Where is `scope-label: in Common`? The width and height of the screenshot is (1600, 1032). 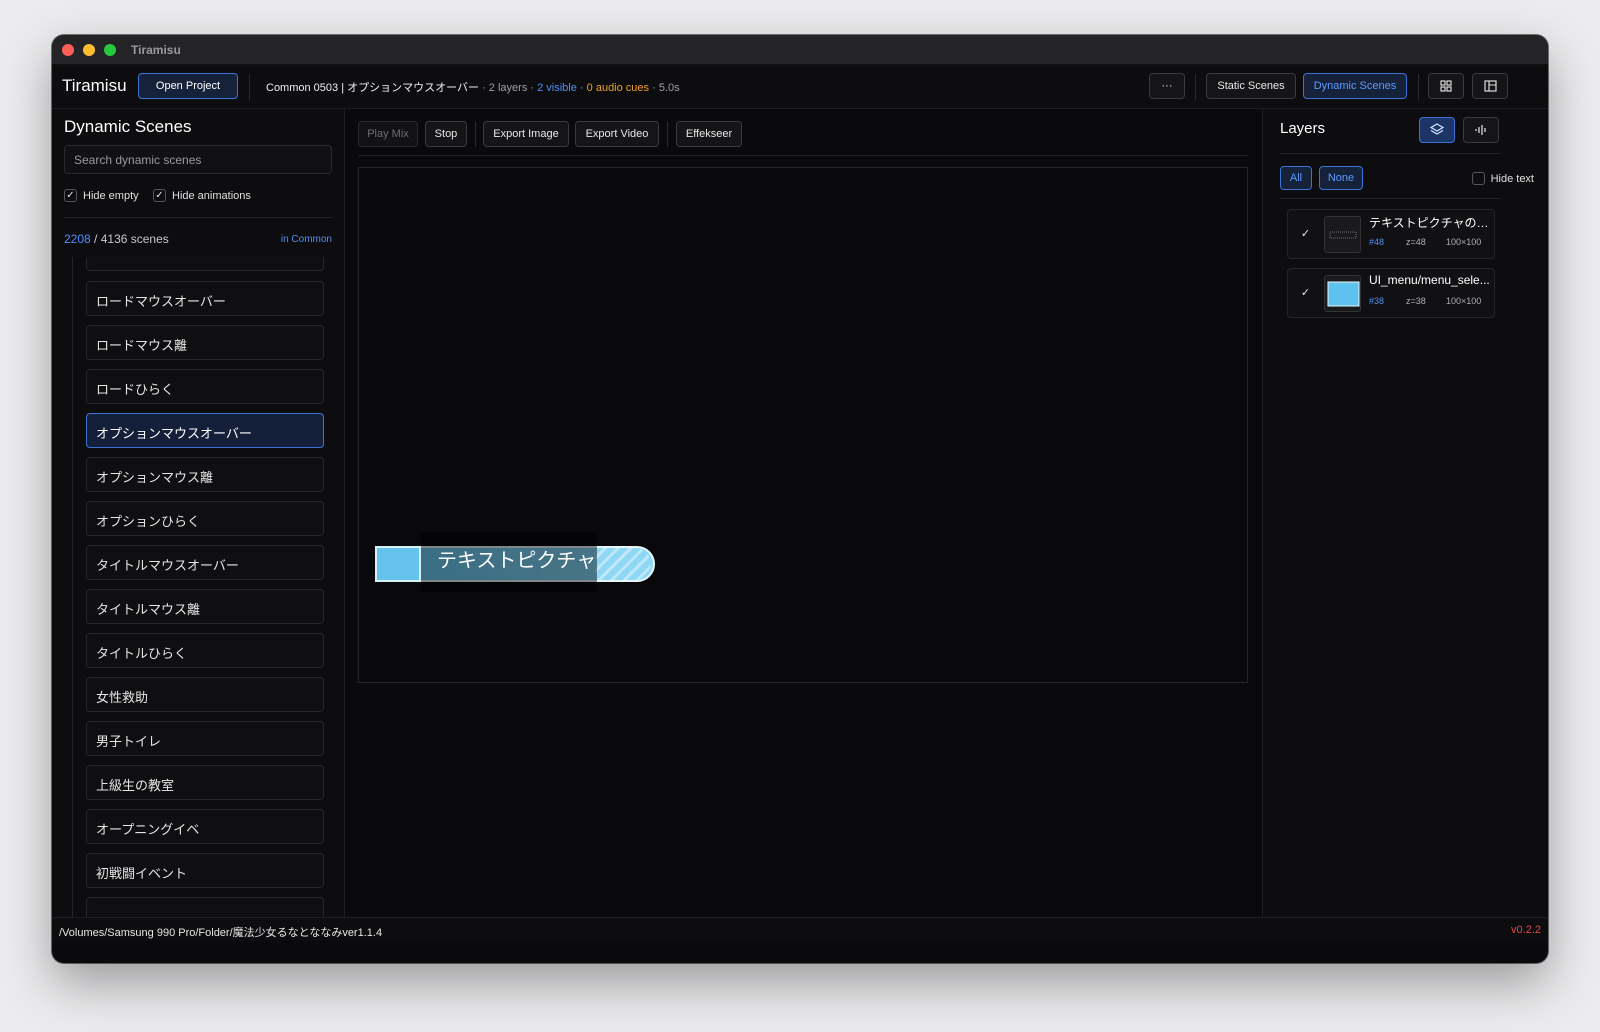
scope-label: in Common is located at coordinates (306, 239).